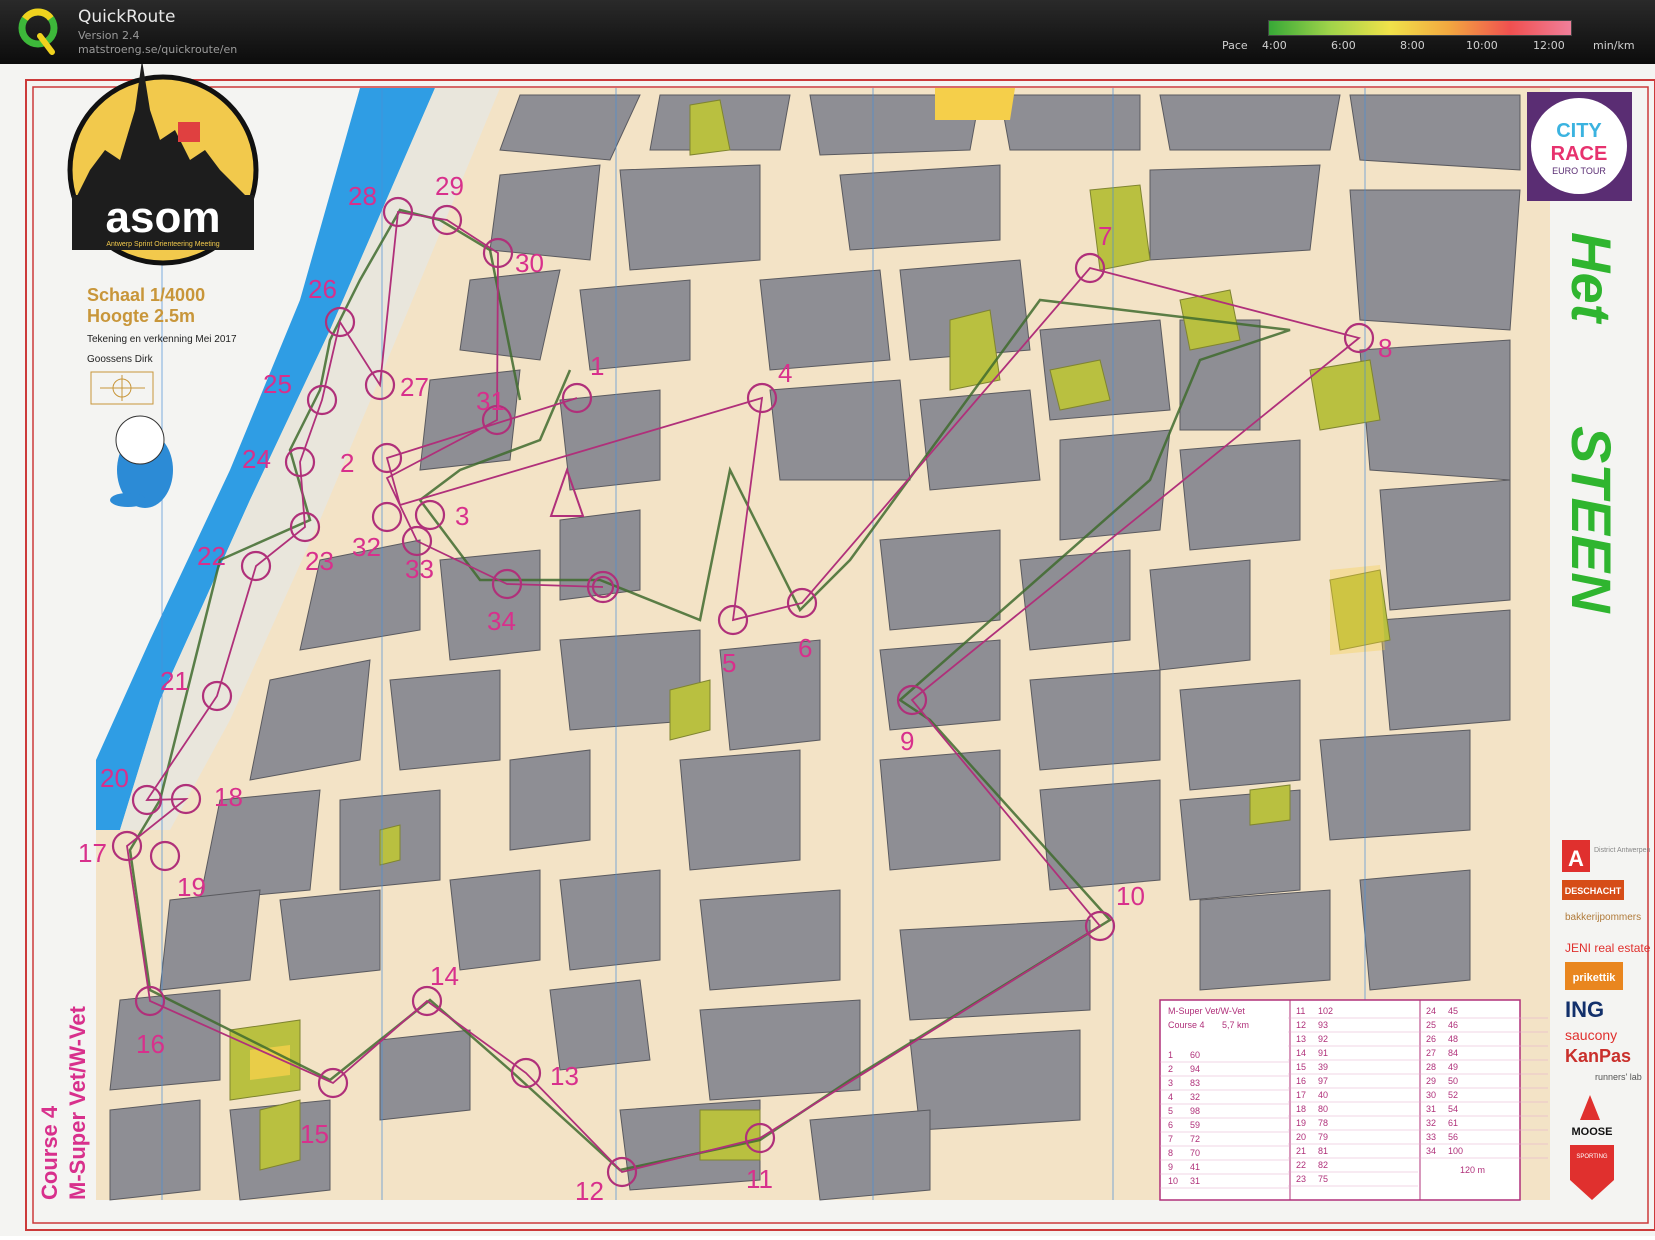 The height and width of the screenshot is (1240, 1655). What do you see at coordinates (1431, 1109) in the screenshot?
I see `sheet-control-number: 31` at bounding box center [1431, 1109].